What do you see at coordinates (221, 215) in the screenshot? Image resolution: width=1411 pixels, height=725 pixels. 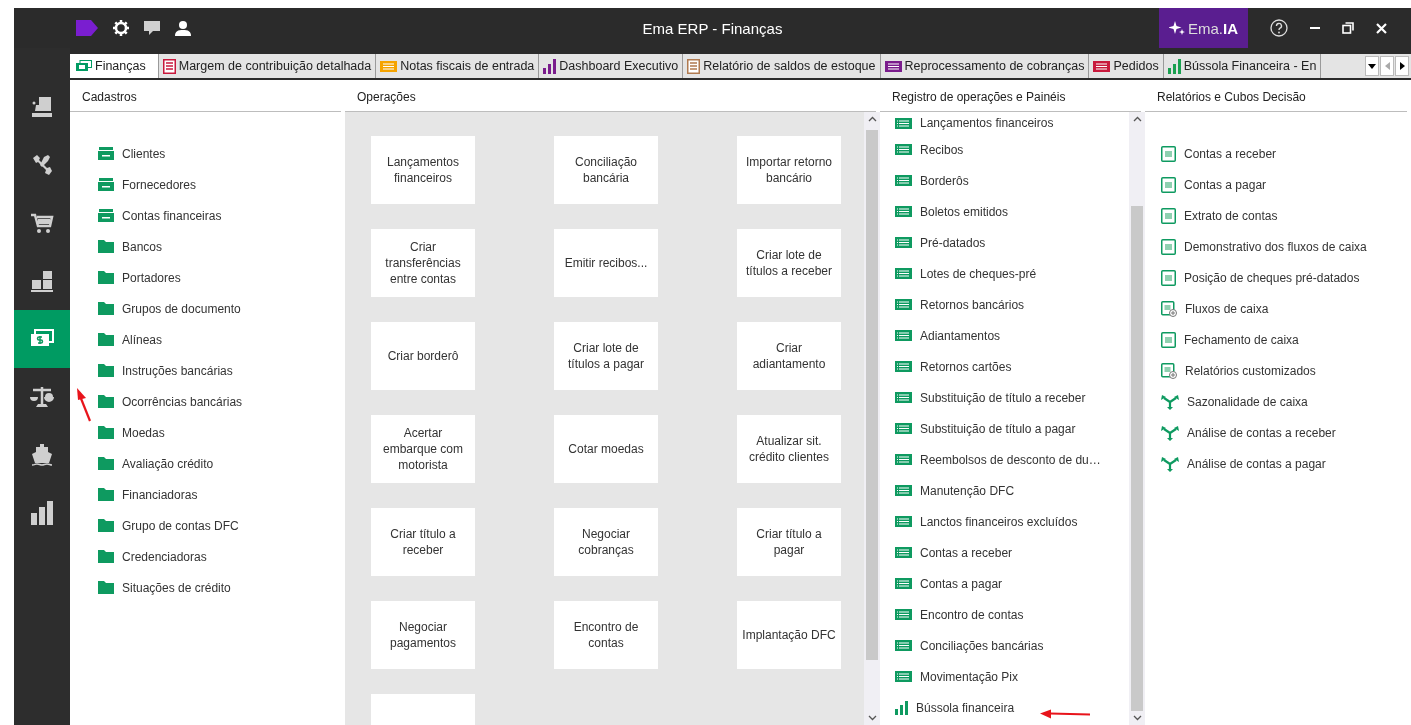 I see `list-item: Contas financeiras` at bounding box center [221, 215].